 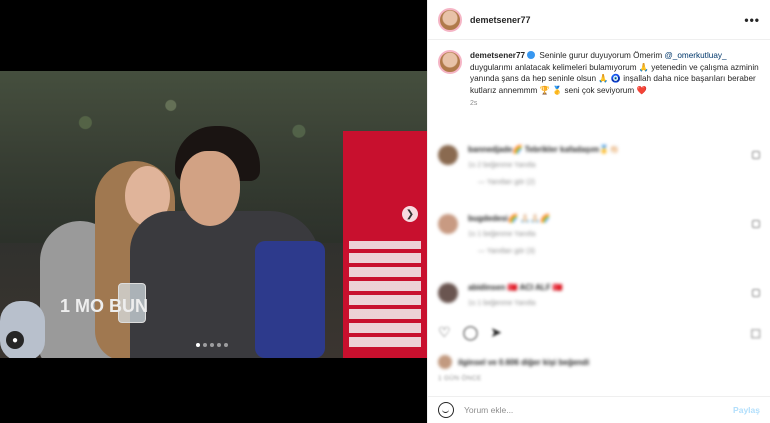 I want to click on view-replies: — Yanıtları gör (3), so click(x=610, y=251).